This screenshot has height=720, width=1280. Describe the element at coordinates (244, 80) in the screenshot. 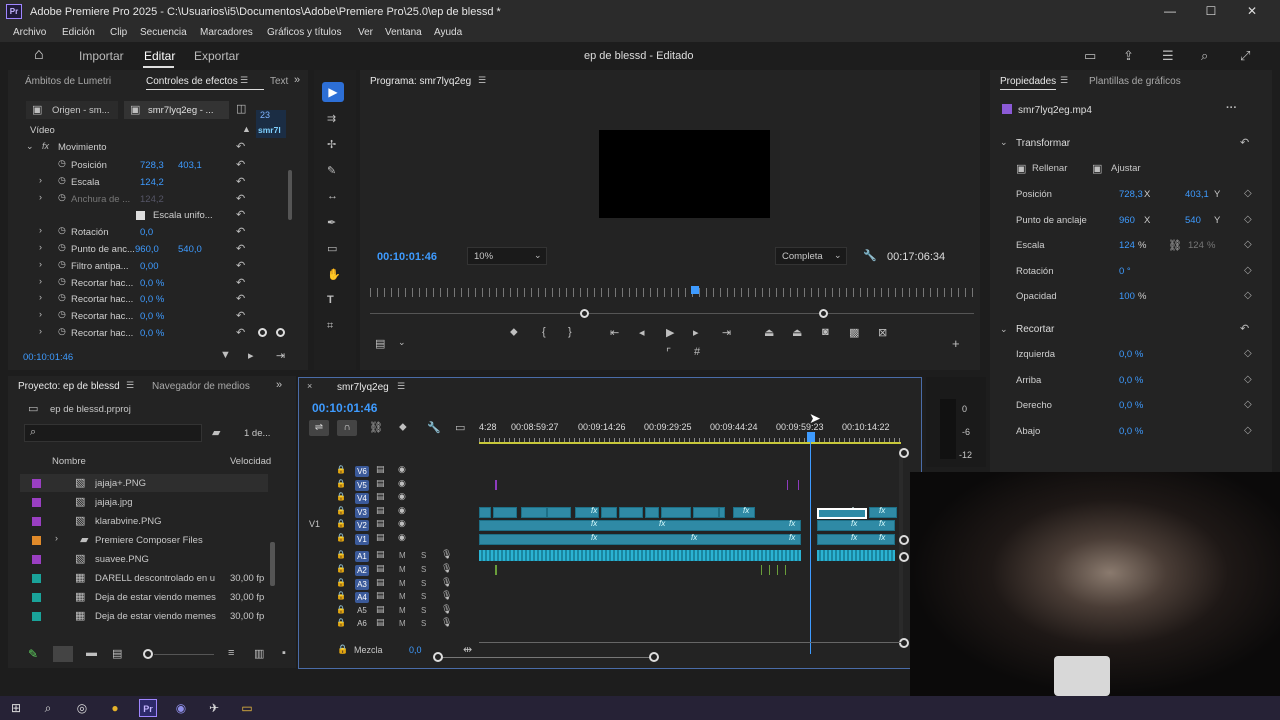

I see `tab-menu-icon: ☰` at that location.